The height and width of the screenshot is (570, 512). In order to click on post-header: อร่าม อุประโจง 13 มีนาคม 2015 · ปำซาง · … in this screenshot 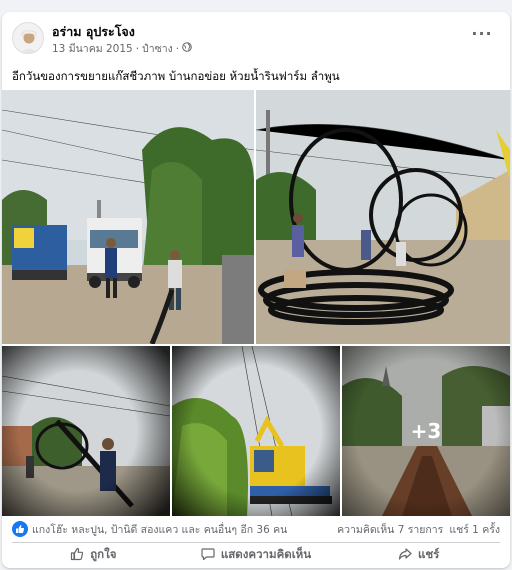, I will do `click(256, 39)`.